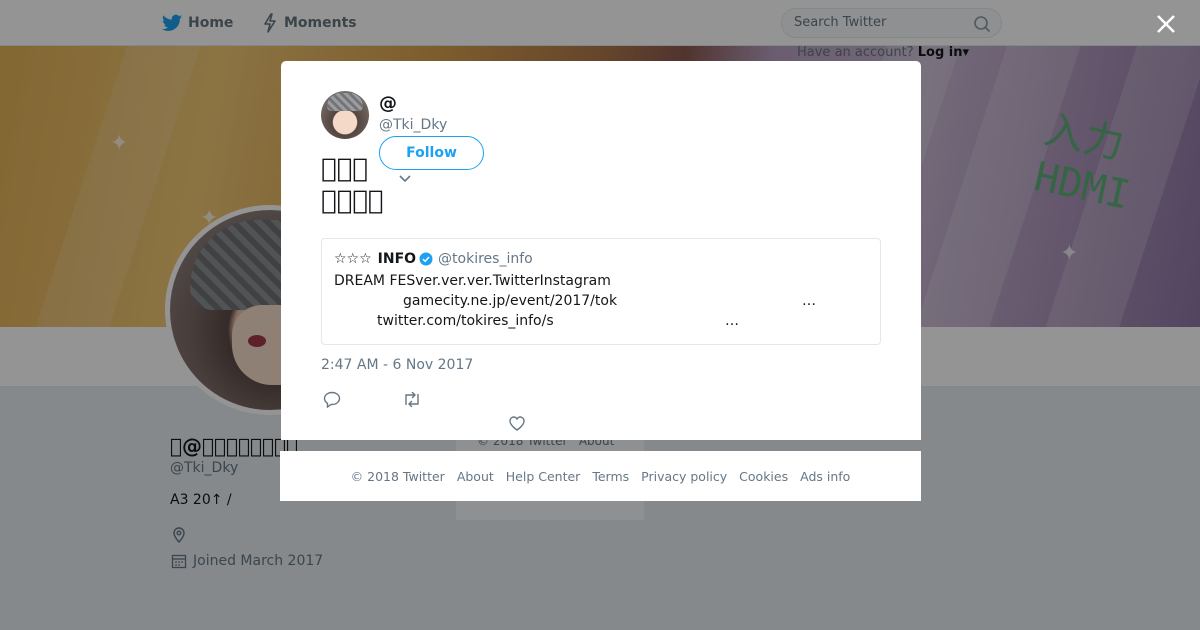 This screenshot has height=630, width=1200. Describe the element at coordinates (413, 125) in the screenshot. I see `tweet-author-handle: @Tki_Dky` at that location.